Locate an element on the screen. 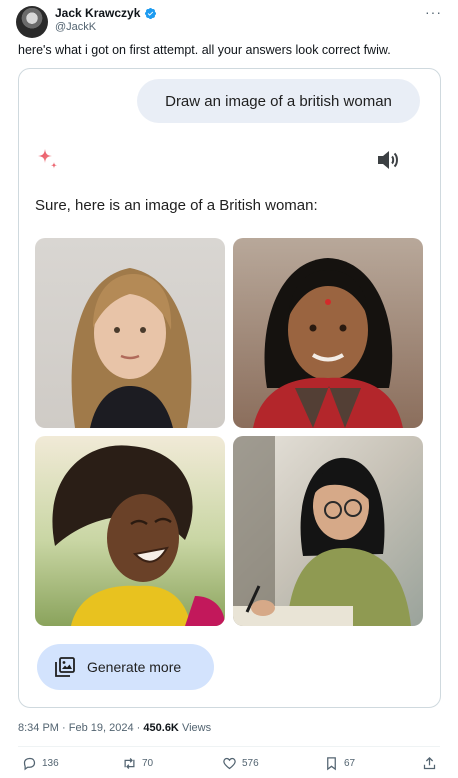  portrait-woman-writing-icon is located at coordinates (322, 531).